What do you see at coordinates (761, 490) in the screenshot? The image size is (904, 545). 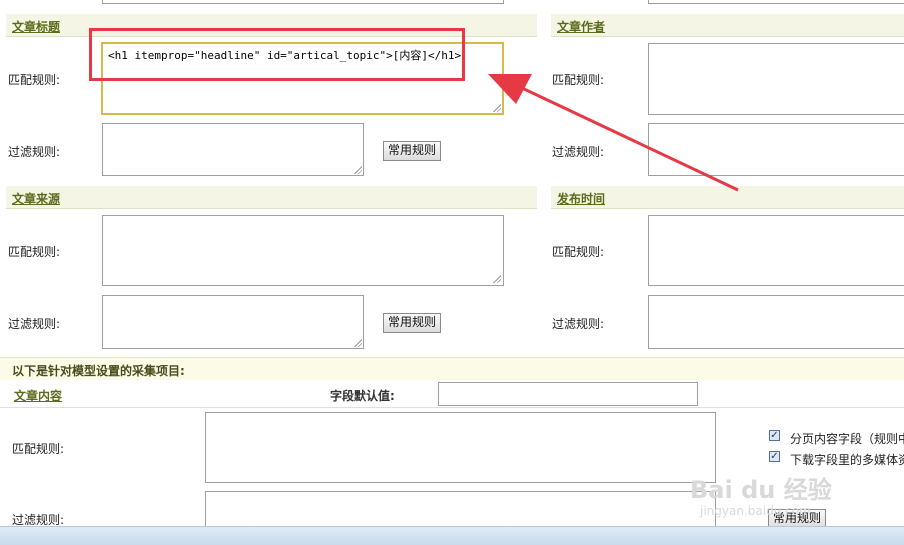 I see `baidu-watermark-logo: Bai du 经验` at bounding box center [761, 490].